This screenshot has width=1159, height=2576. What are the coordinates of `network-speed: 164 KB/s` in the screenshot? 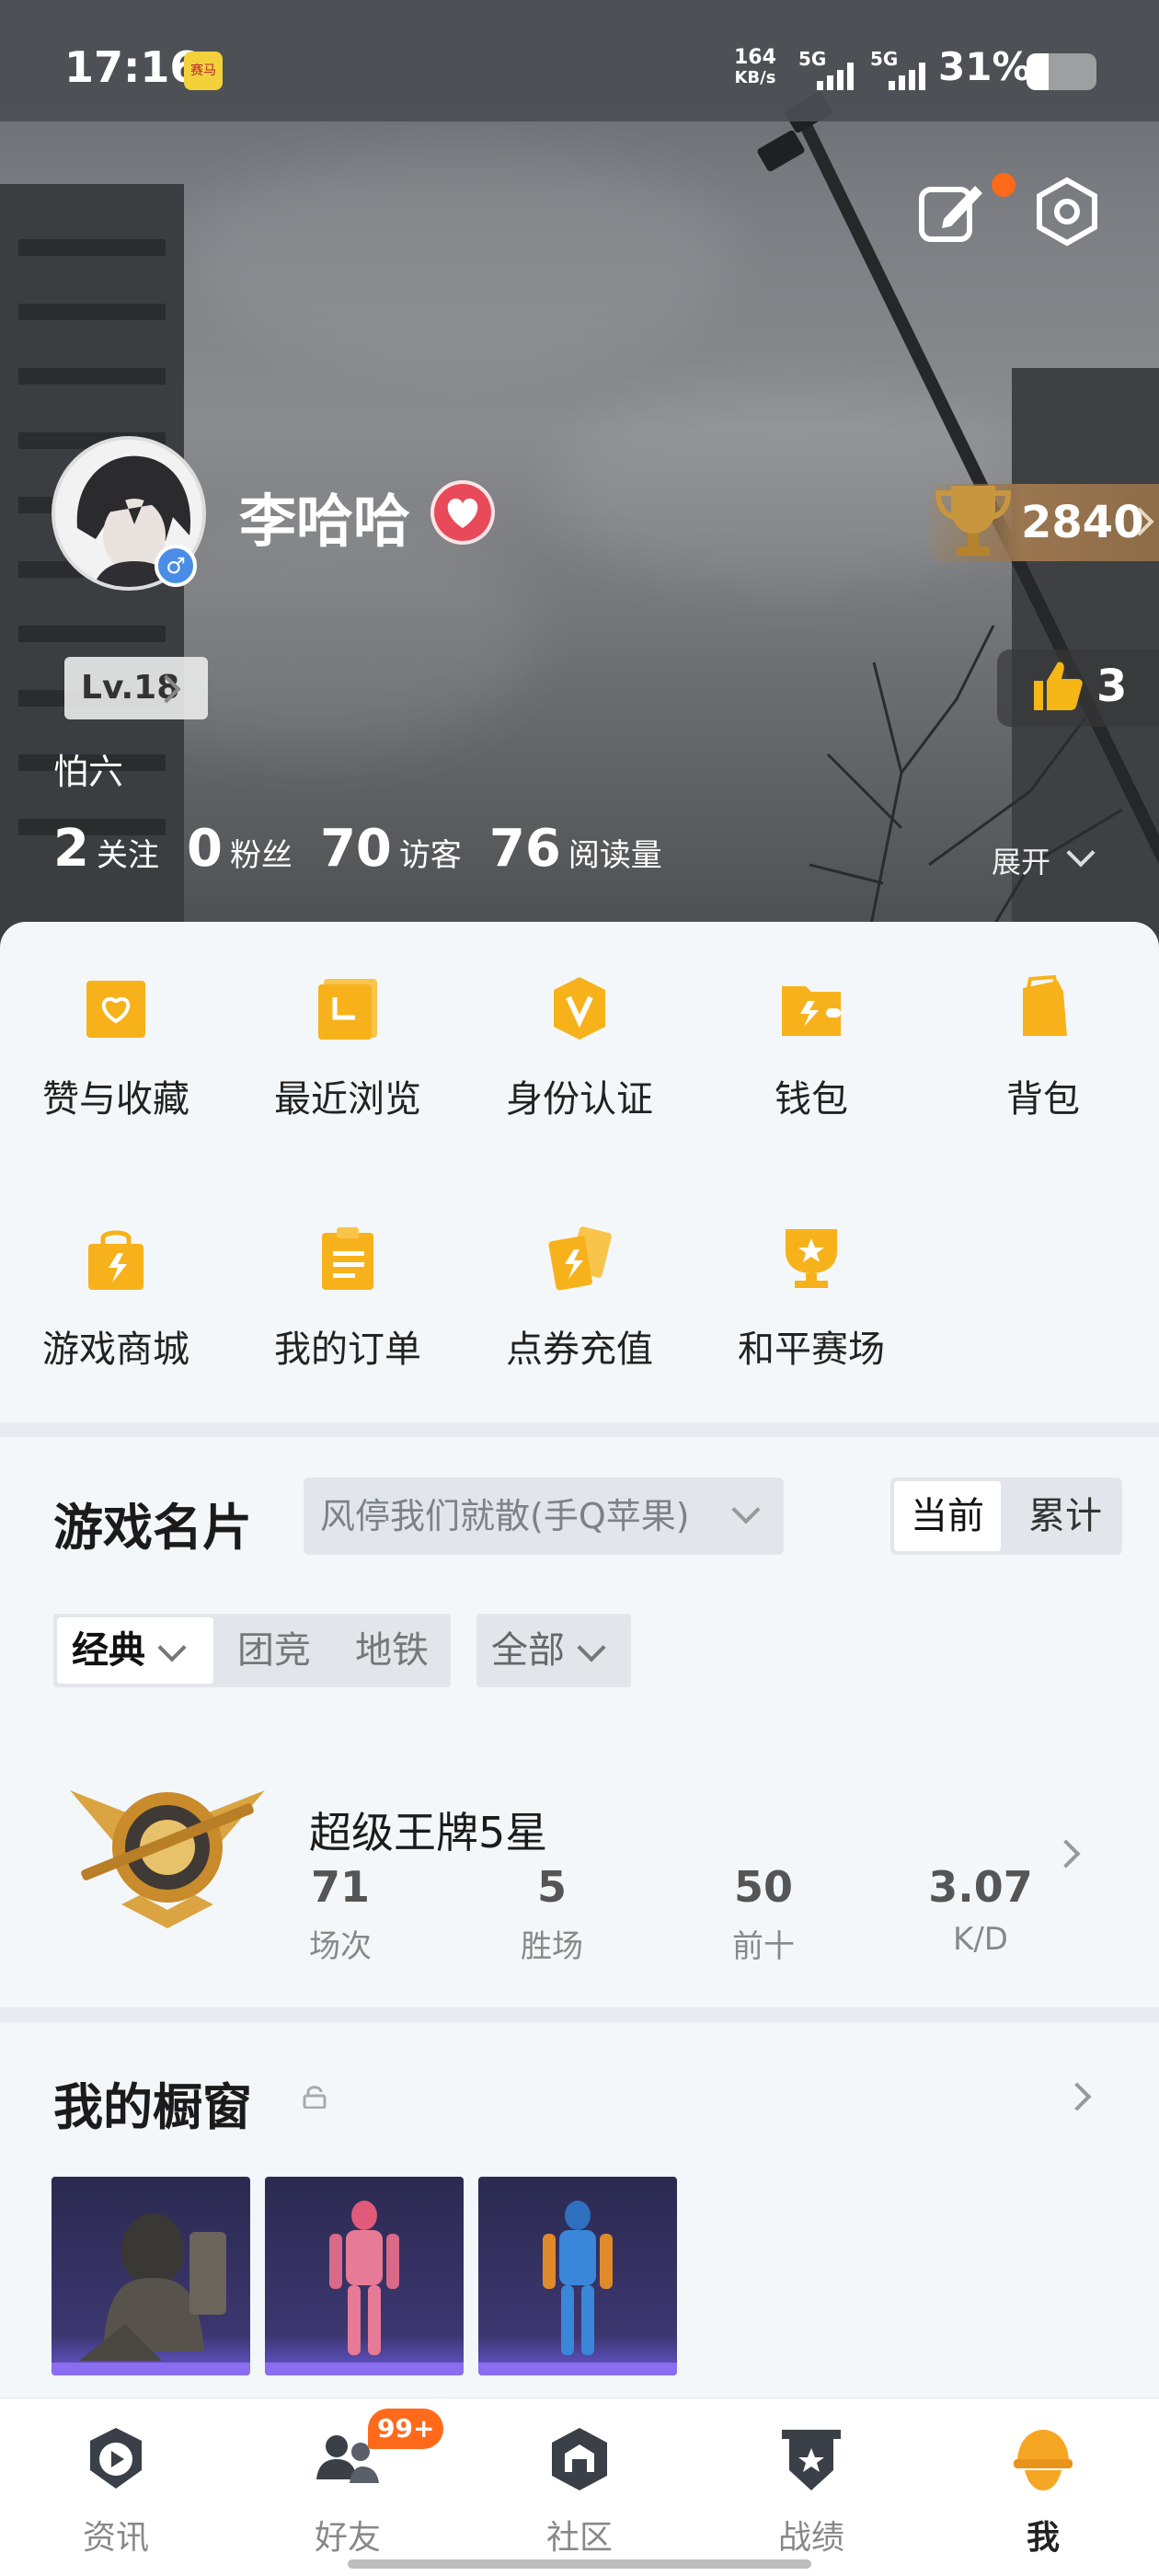 It's located at (755, 67).